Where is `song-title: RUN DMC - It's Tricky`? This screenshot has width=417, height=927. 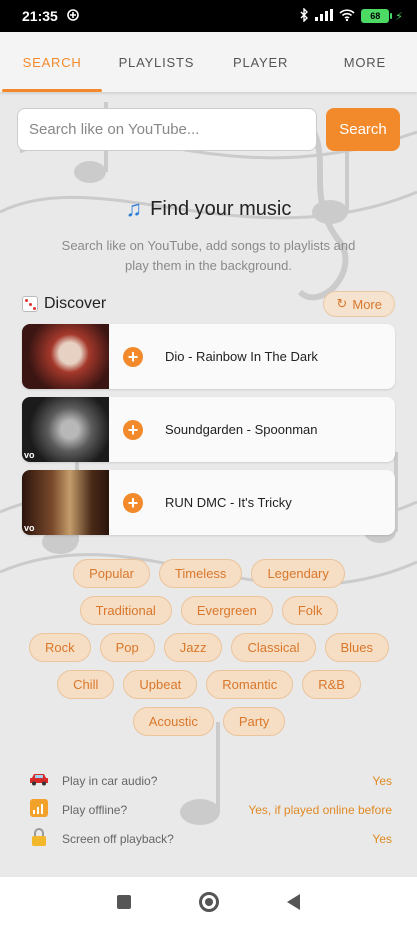 song-title: RUN DMC - It's Tricky is located at coordinates (228, 502).